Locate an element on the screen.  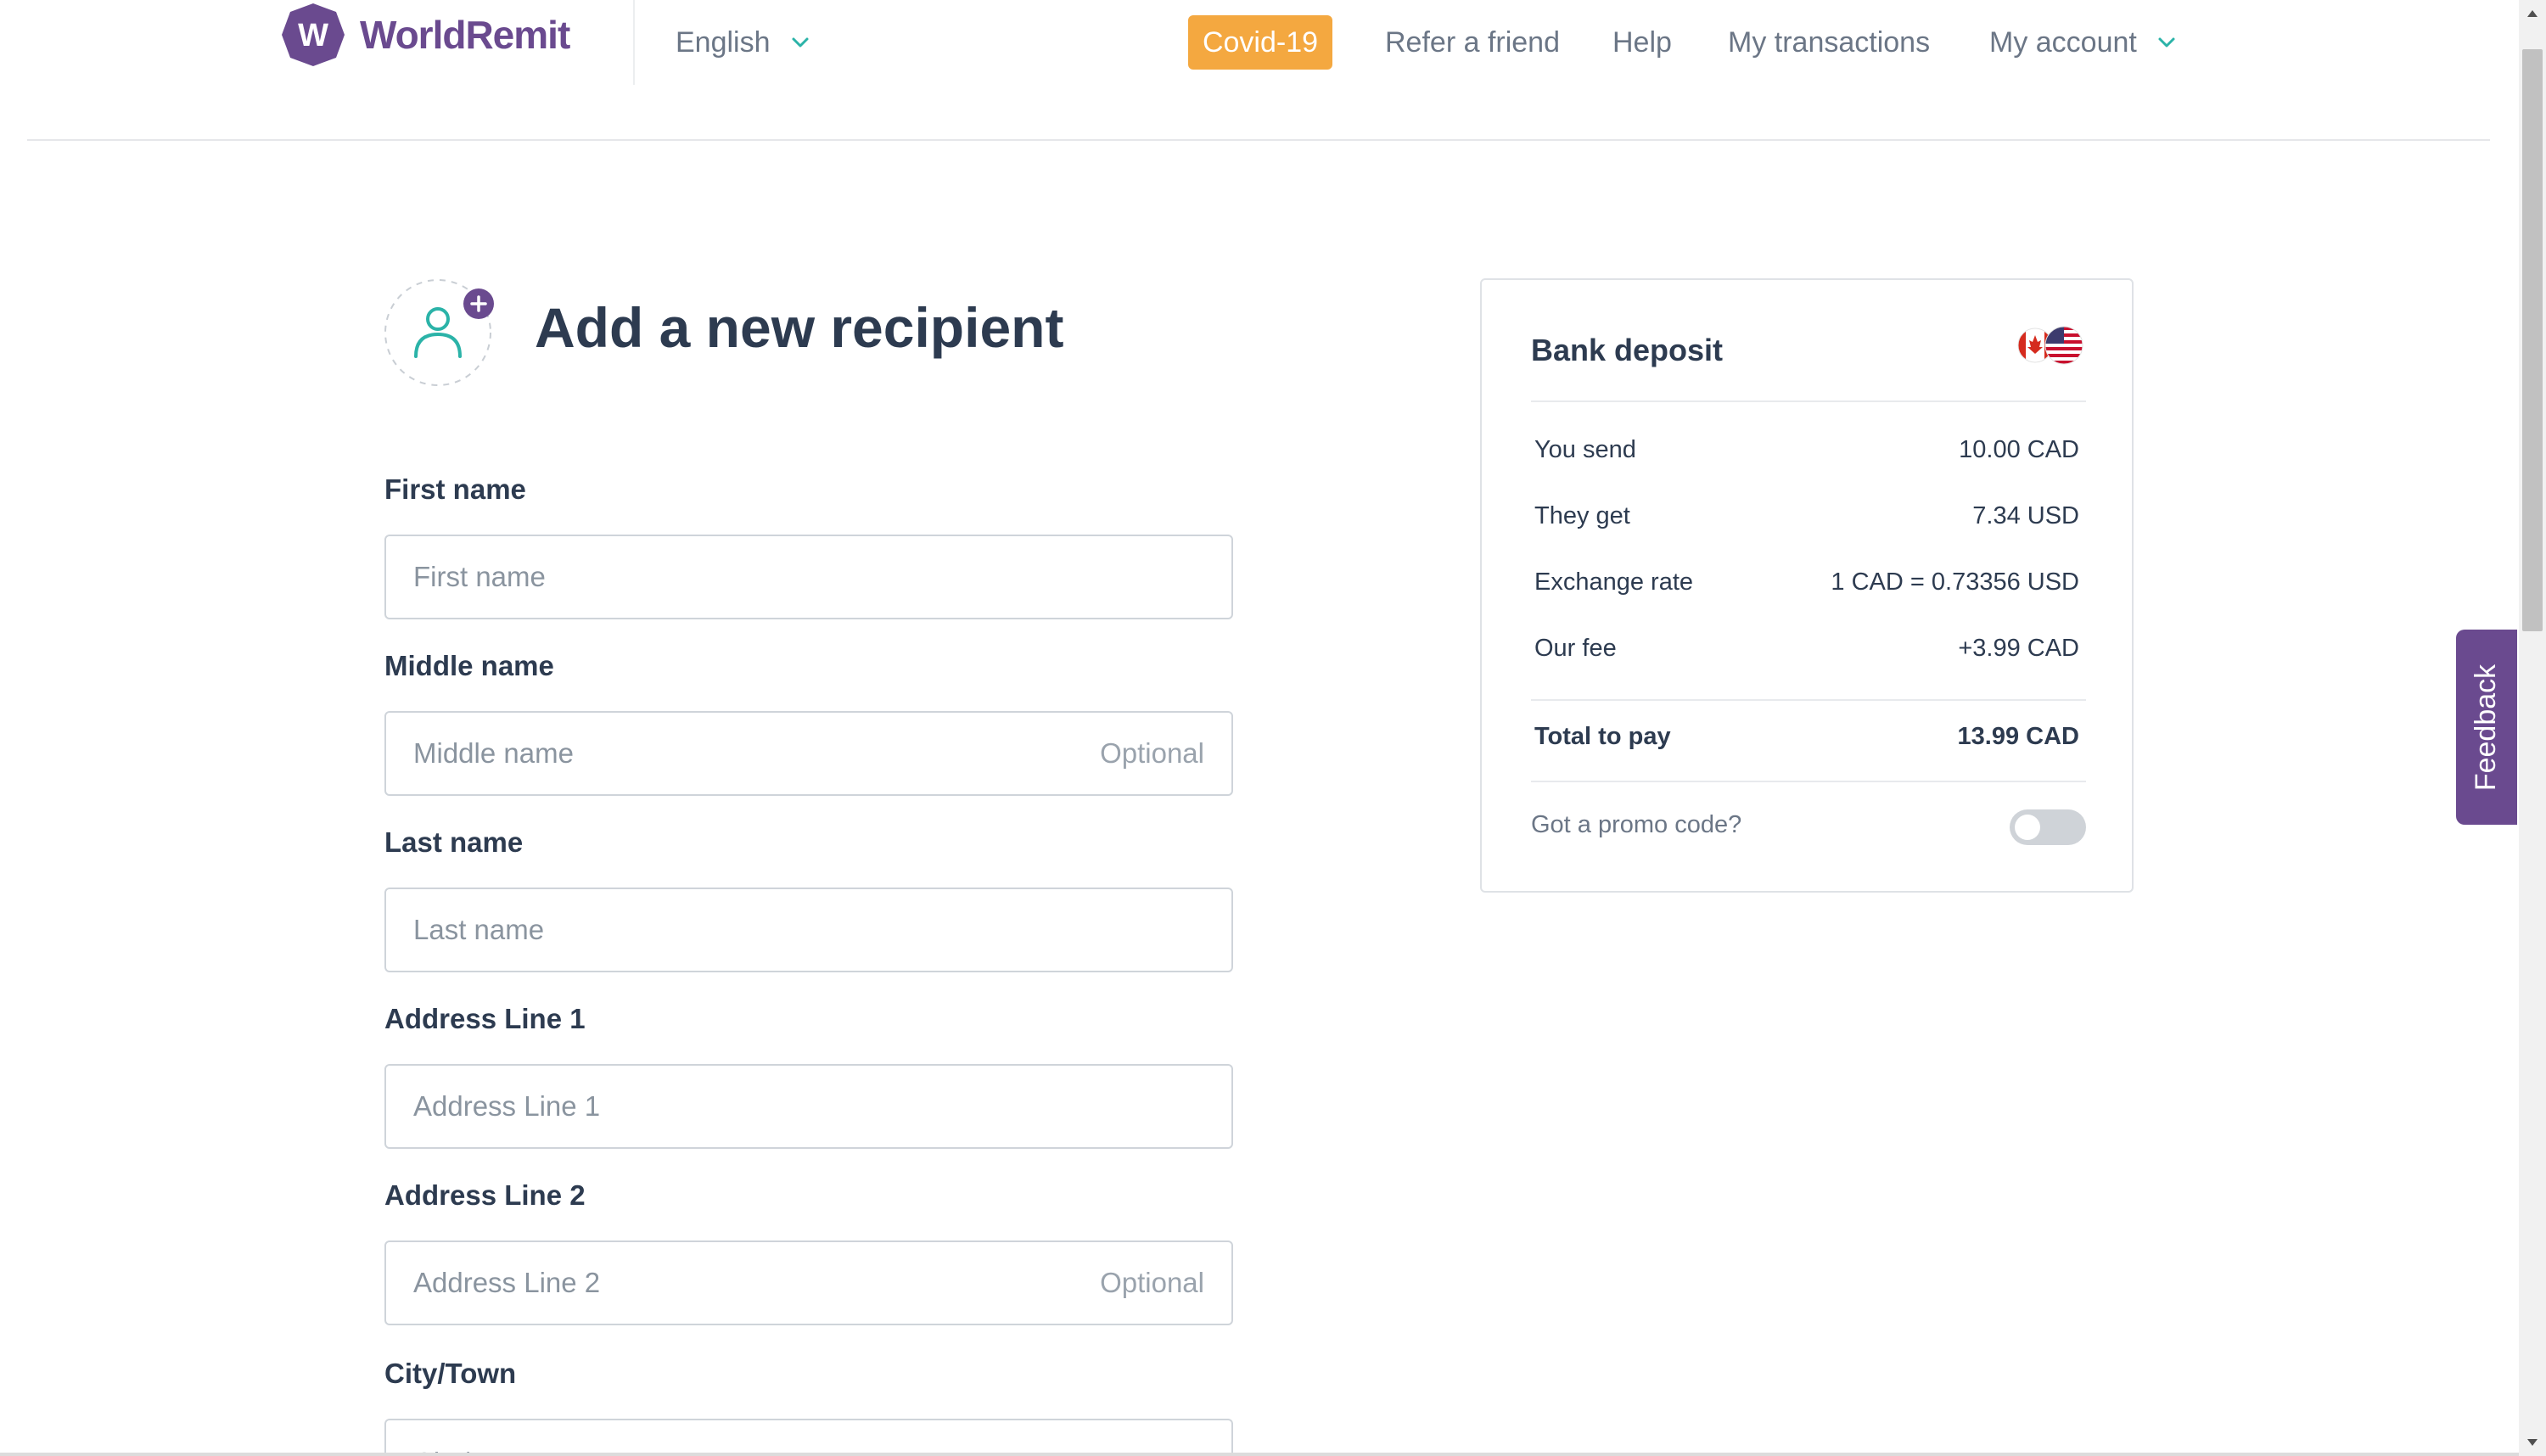
last-name-input is located at coordinates (808, 930).